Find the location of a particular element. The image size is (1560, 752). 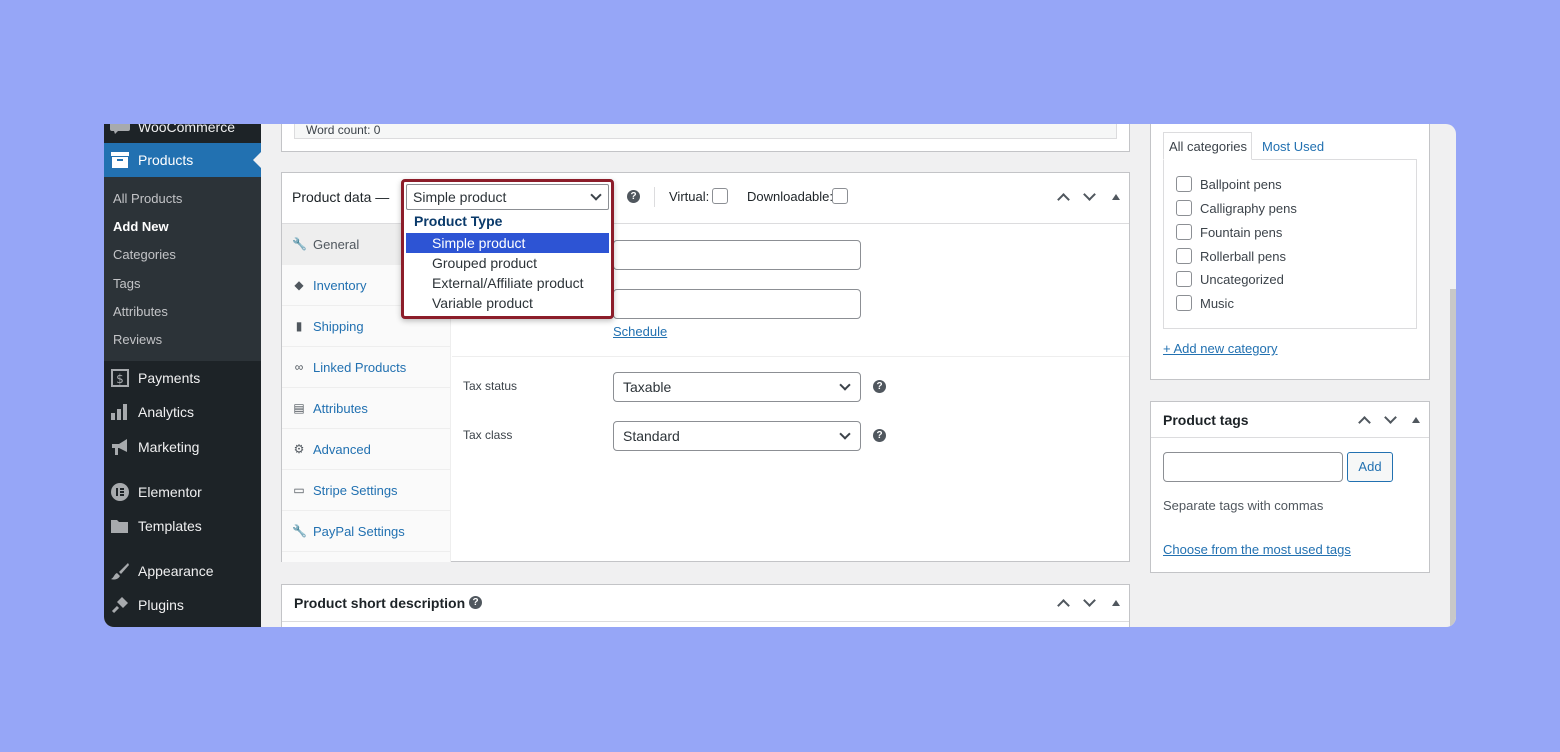

category-label: Fountain pens is located at coordinates (1241, 232).